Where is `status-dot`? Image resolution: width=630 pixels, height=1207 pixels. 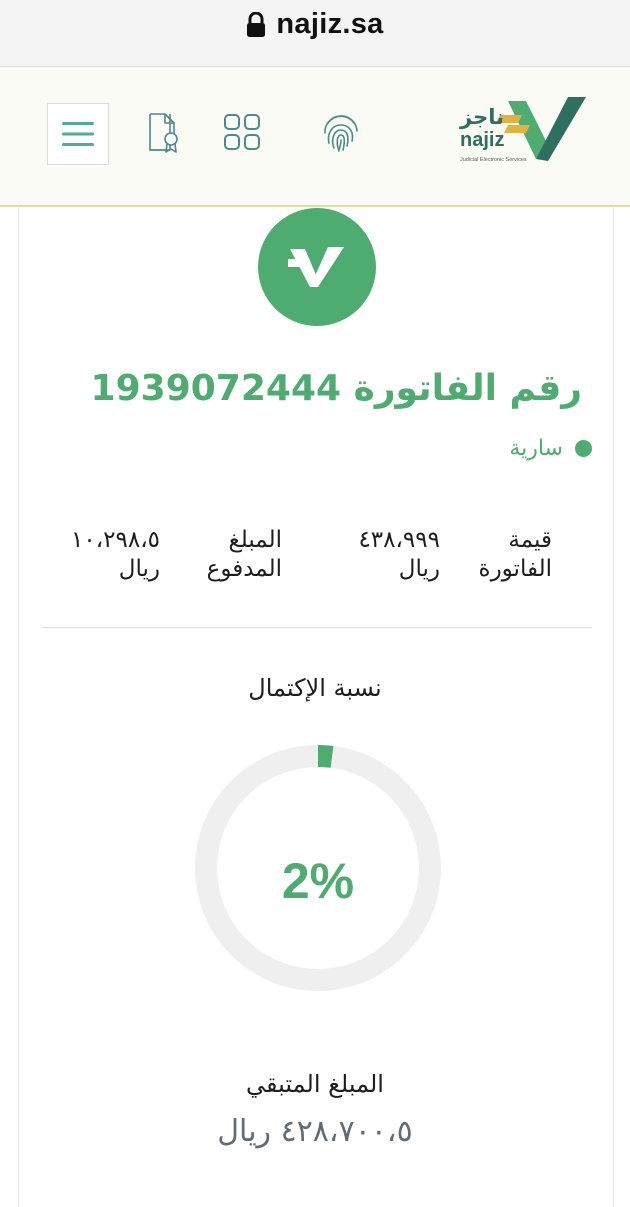
status-dot is located at coordinates (583, 448).